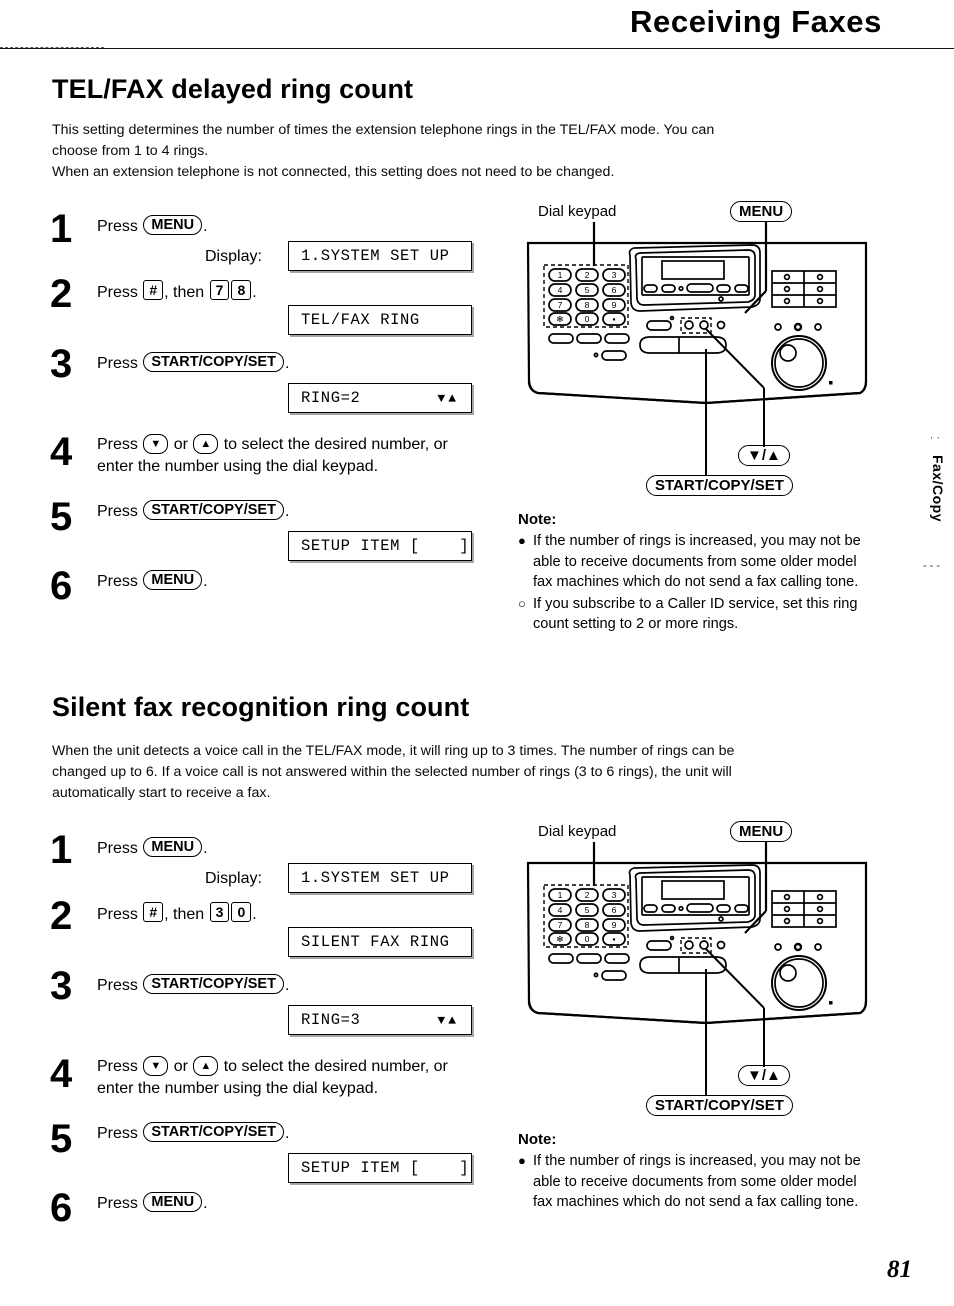 This screenshot has width=954, height=1306. I want to click on header-divider, so click(477, 48).